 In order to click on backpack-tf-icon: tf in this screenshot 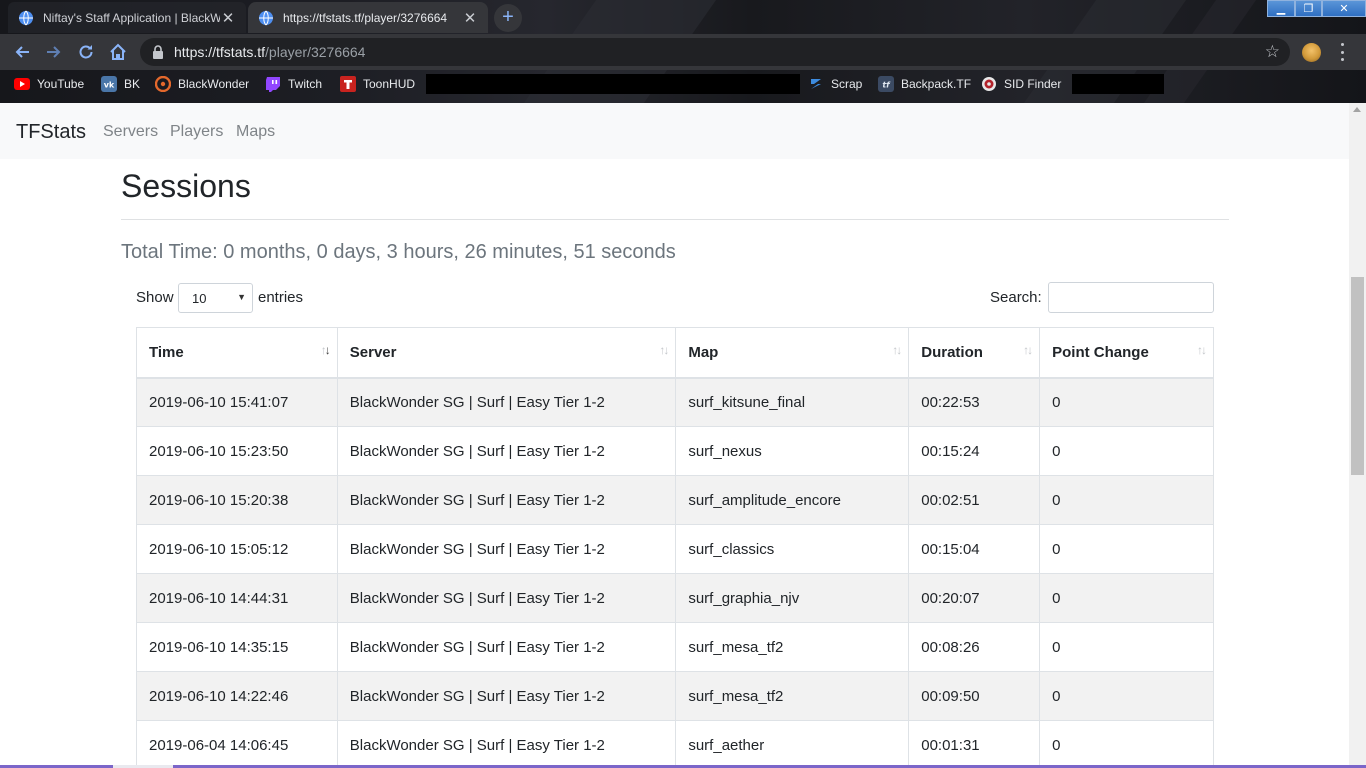, I will do `click(886, 84)`.